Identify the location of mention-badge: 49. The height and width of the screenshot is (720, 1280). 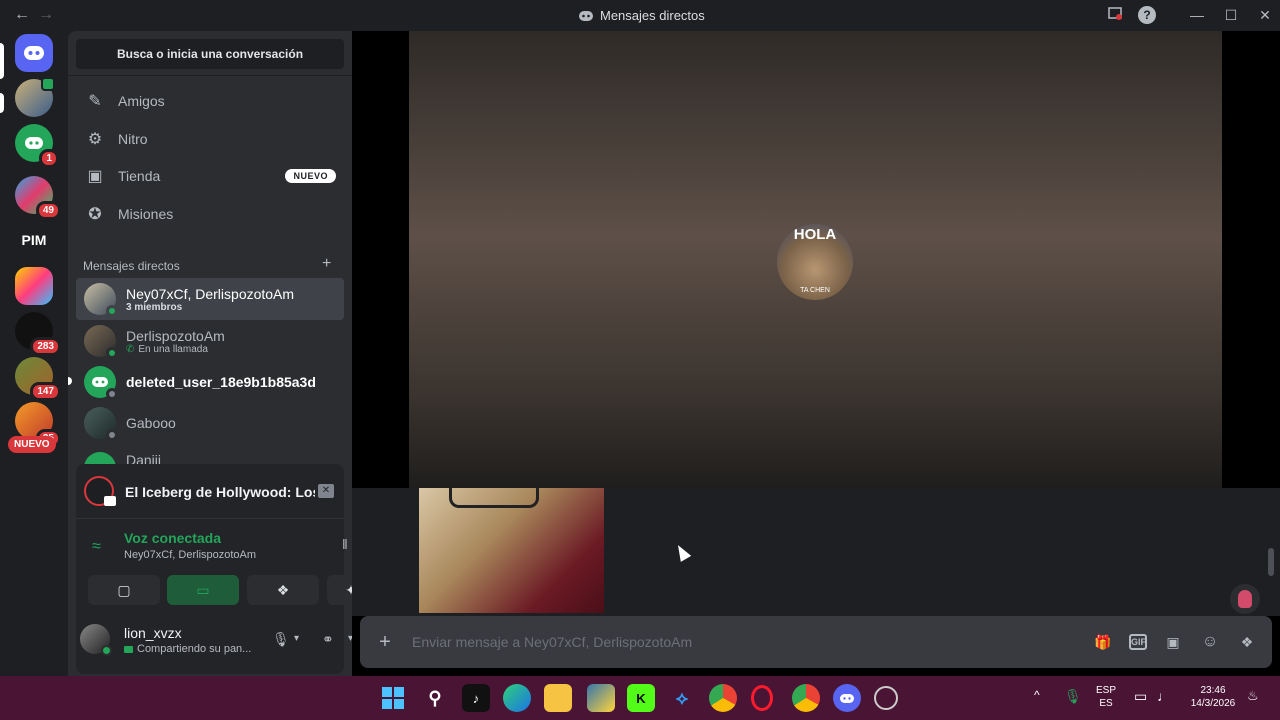
(48, 210).